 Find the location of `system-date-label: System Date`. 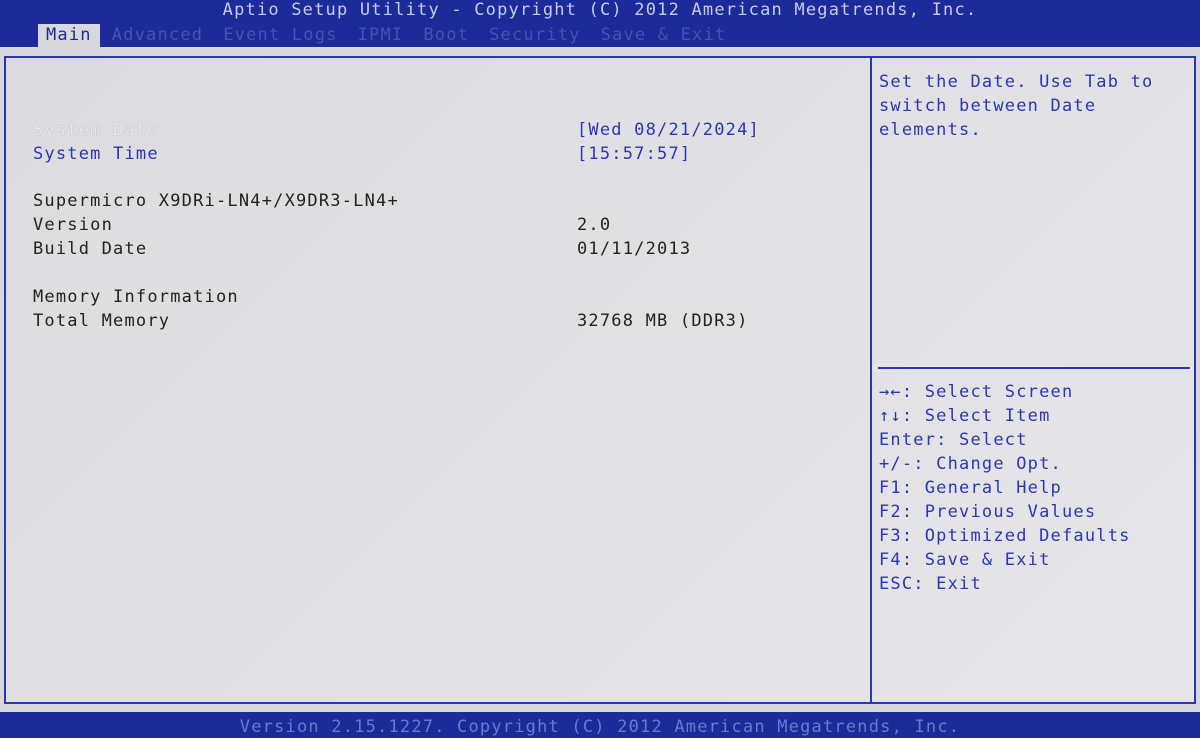

system-date-label: System Date is located at coordinates (96, 130).